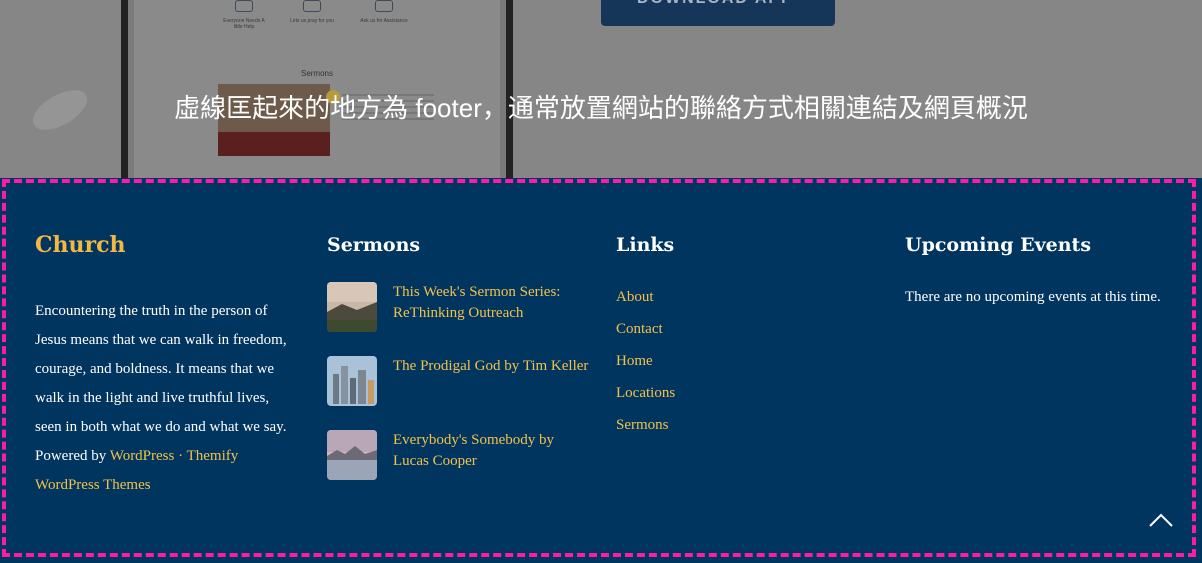 The height and width of the screenshot is (563, 1202). Describe the element at coordinates (601, 108) in the screenshot. I see `annotation-text: 虛線匡起來的地方為 footer，通常放置網站的聯絡方式相關連結及網頁概況` at that location.